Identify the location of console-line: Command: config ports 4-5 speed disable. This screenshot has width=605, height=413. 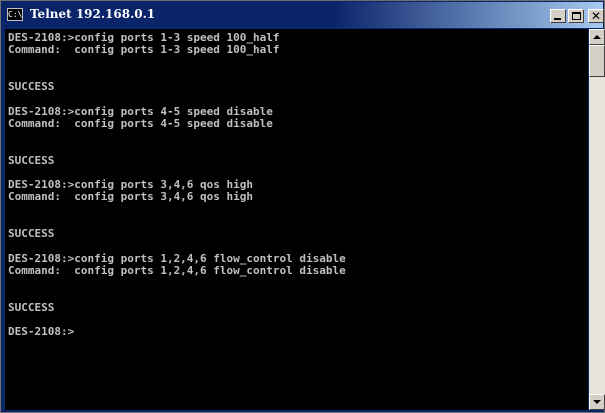
(140, 123).